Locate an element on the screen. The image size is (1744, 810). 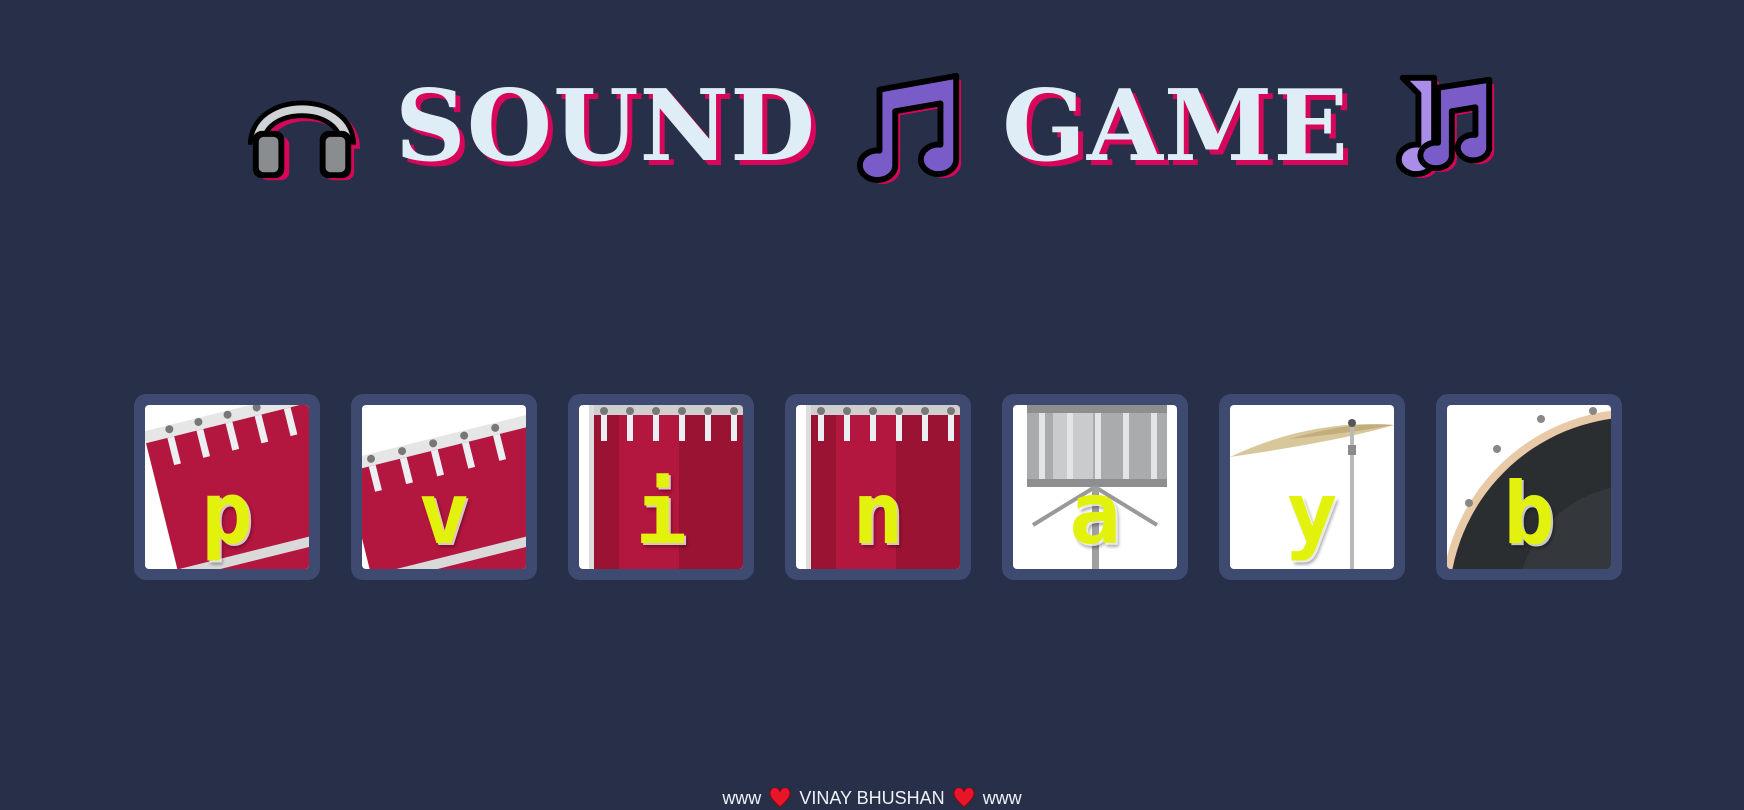
footer-credit: www VINAY BHUSHAN www is located at coordinates (872, 798).